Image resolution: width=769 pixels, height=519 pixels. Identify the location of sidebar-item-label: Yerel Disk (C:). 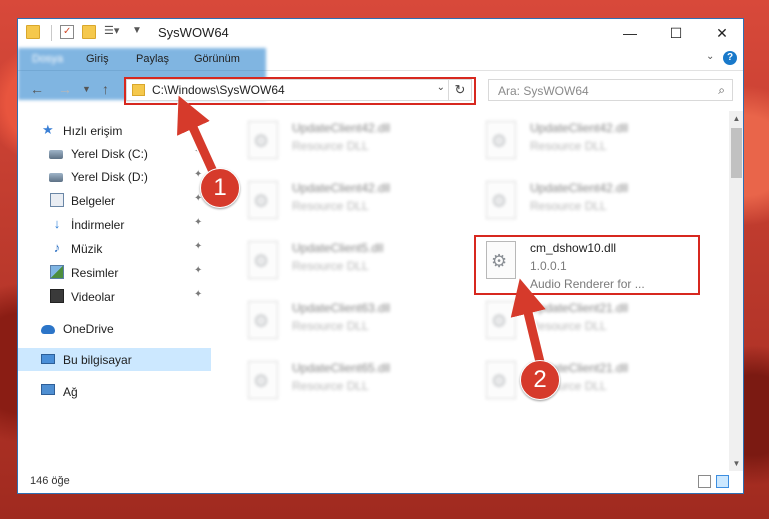
(109, 154).